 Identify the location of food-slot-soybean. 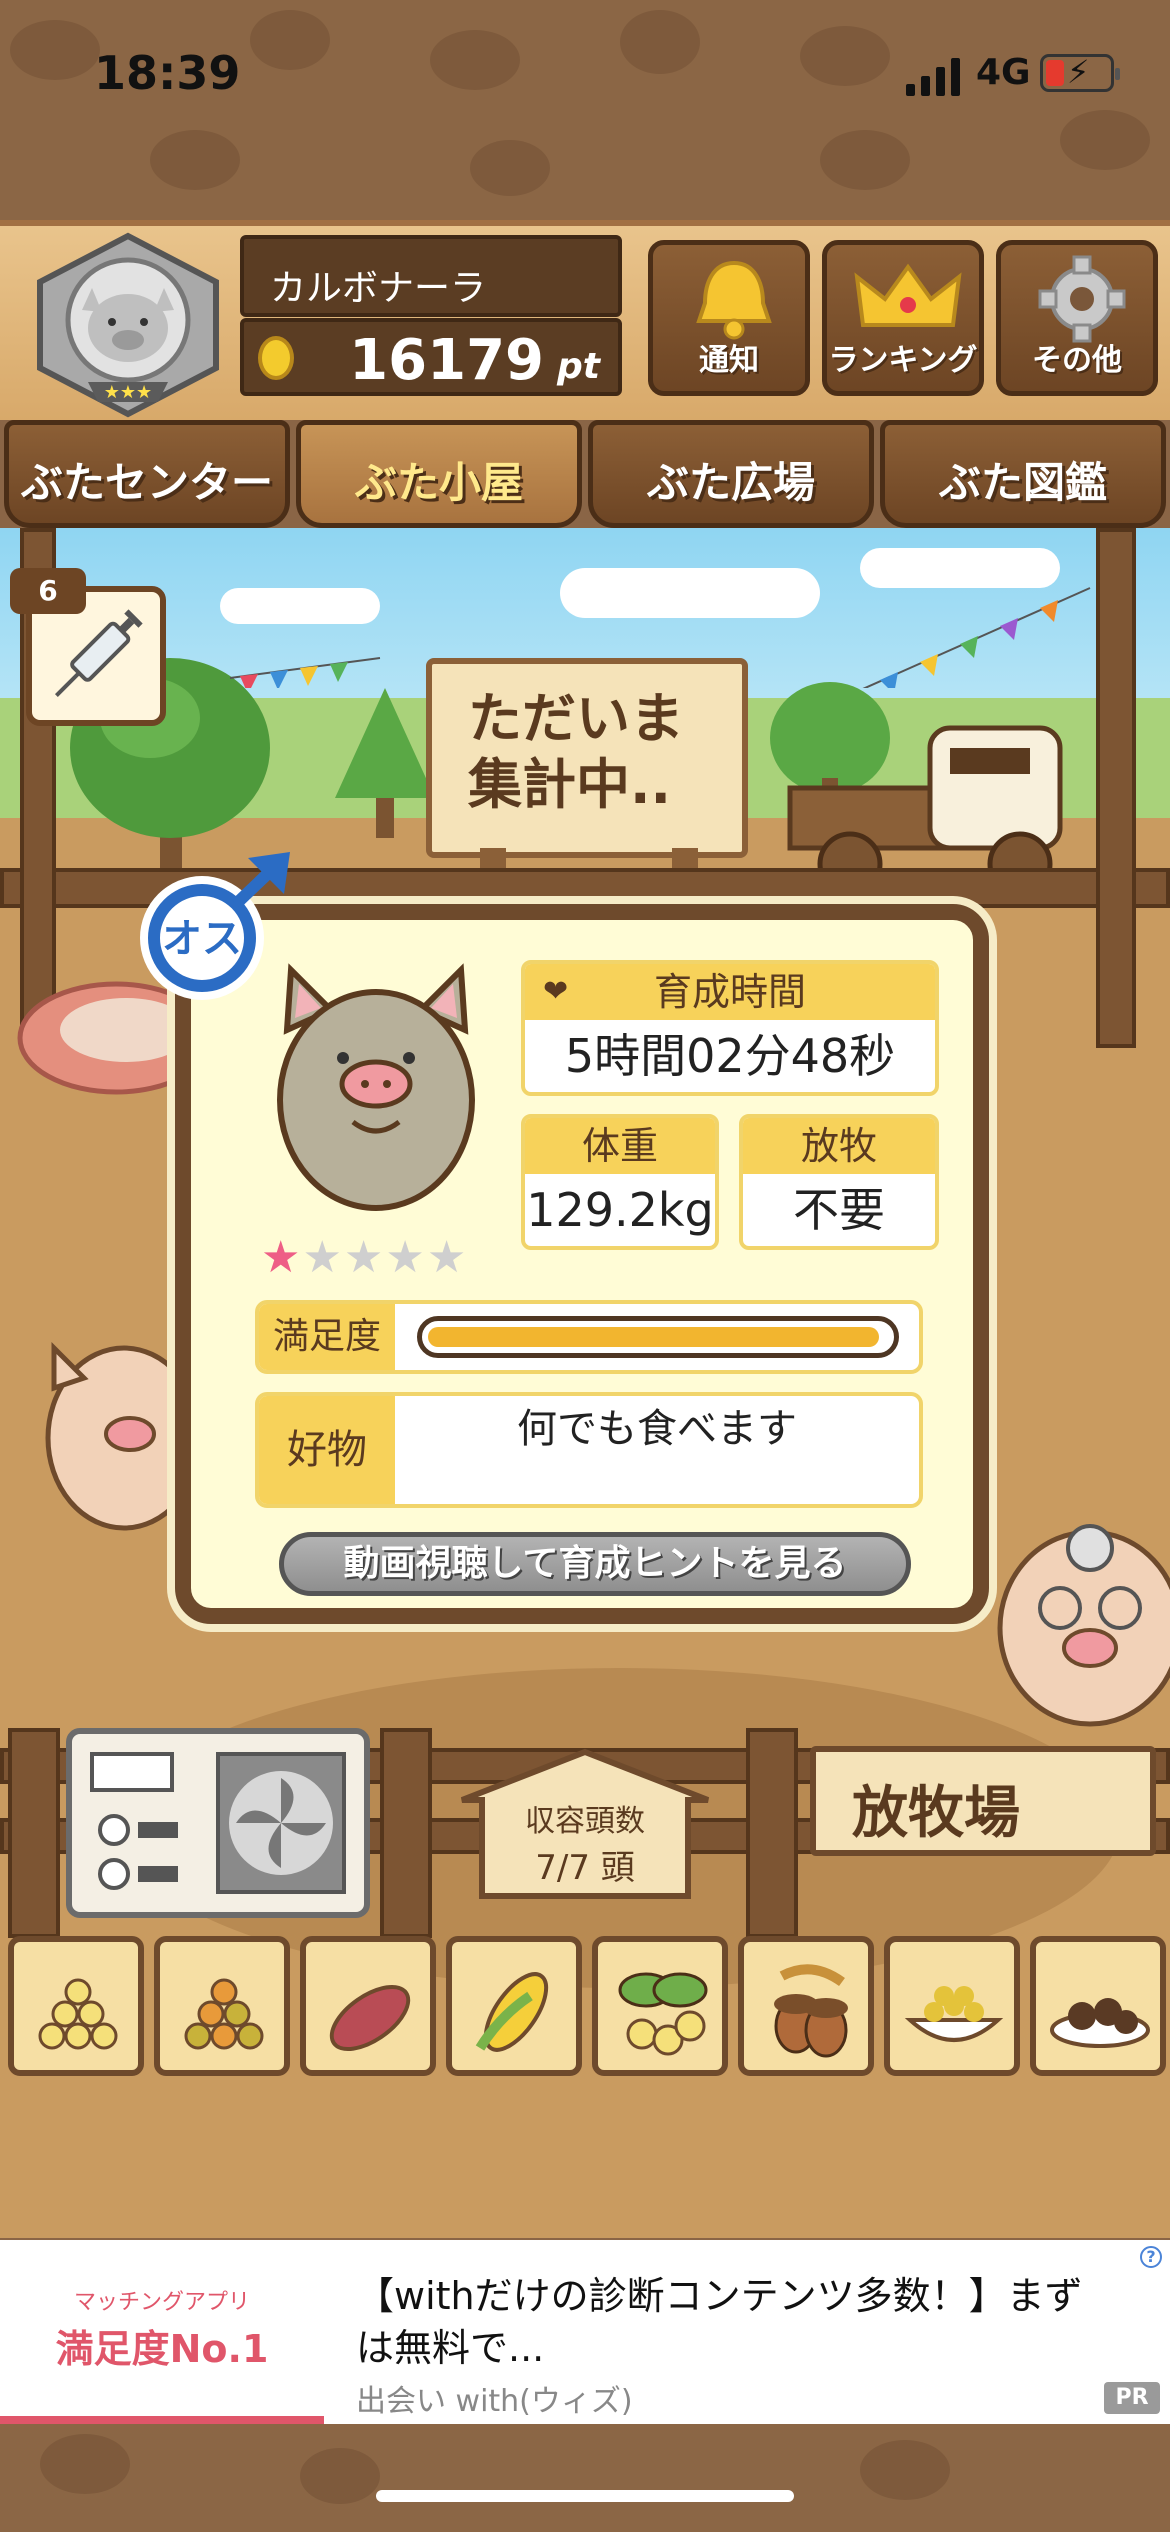
(660, 2006).